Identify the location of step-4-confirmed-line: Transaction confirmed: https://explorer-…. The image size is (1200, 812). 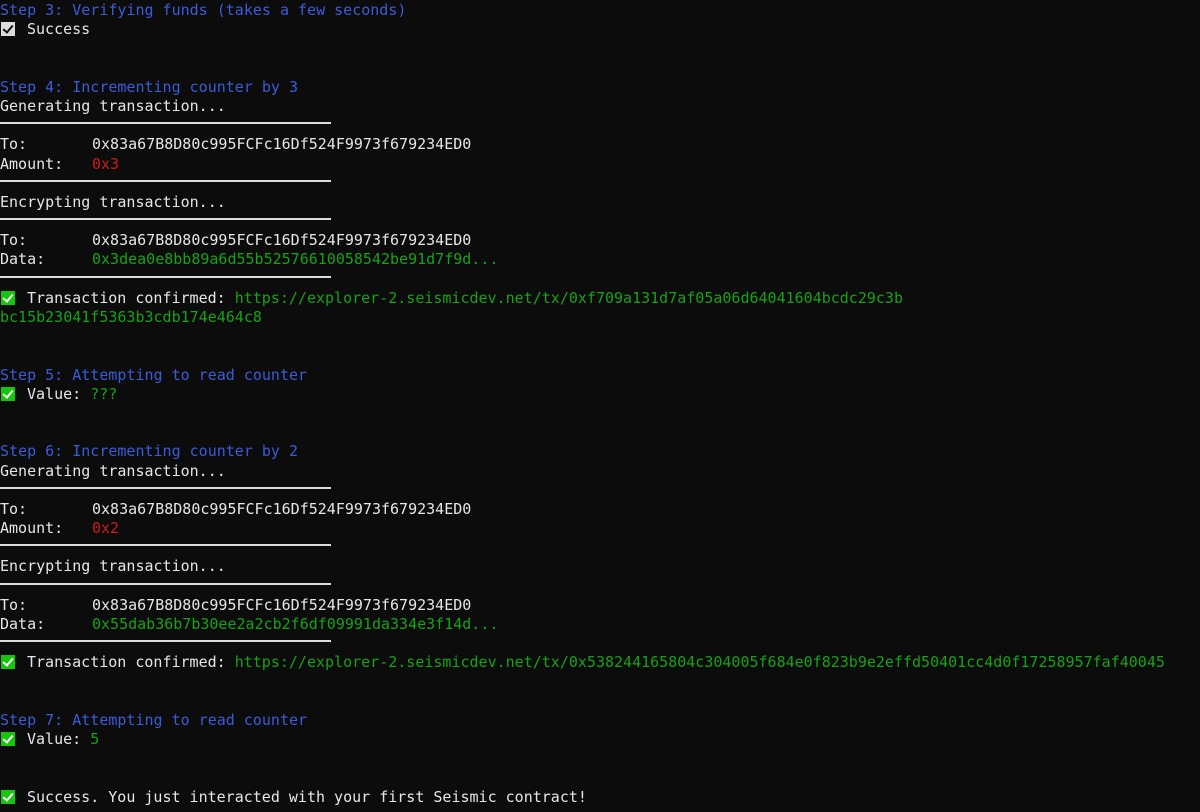
(600, 298).